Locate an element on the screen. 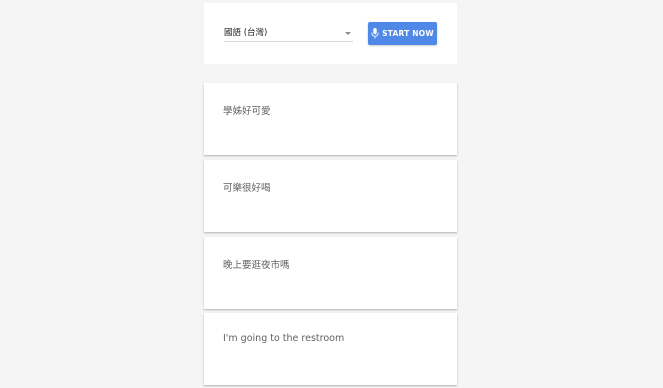  phrase-card: 可樂很好喝 is located at coordinates (330, 196).